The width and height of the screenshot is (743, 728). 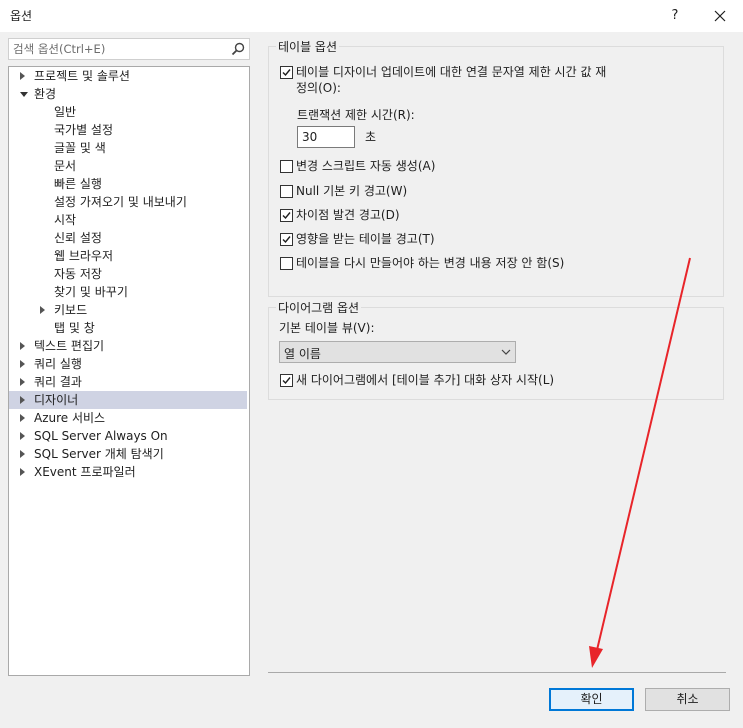 What do you see at coordinates (430, 263) in the screenshot?
I see `checkbox-label: 테이블을 다시 만들어야 하는 변경 내용 저장 안 함(S)` at bounding box center [430, 263].